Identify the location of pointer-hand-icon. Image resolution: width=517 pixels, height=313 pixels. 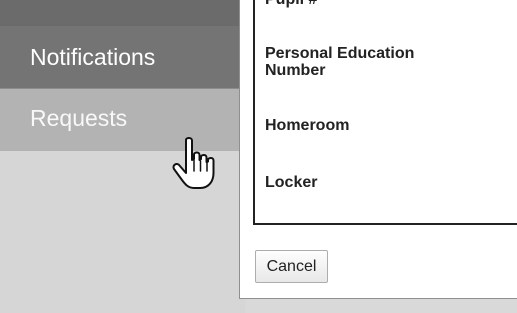
(193, 163).